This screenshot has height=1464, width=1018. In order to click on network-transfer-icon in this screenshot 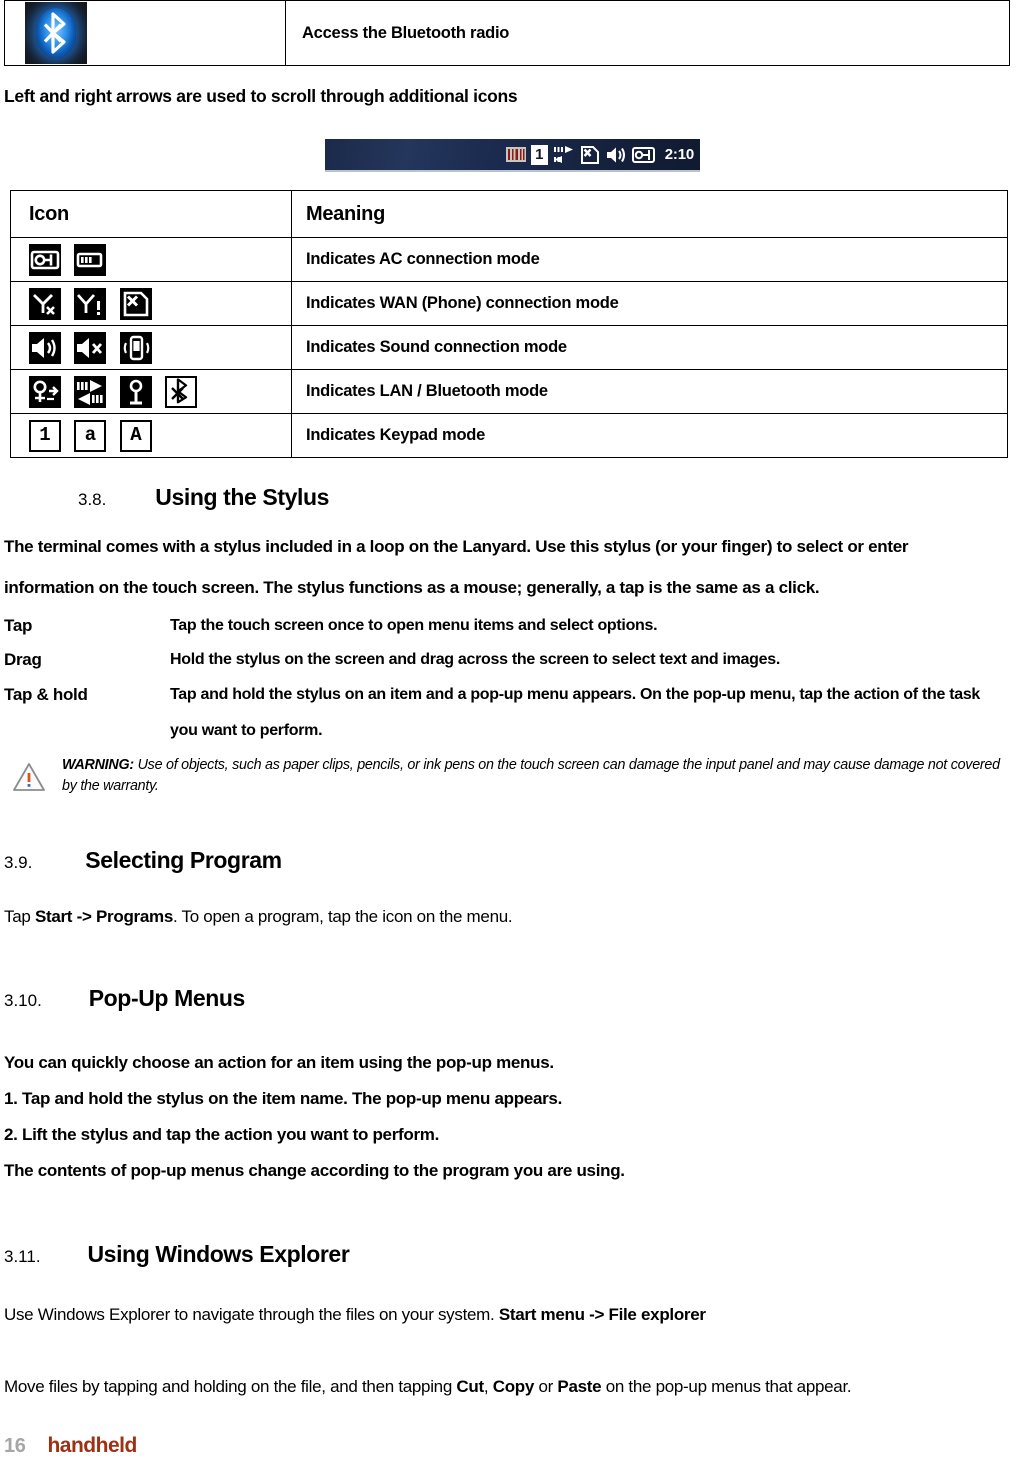, I will do `click(564, 155)`.